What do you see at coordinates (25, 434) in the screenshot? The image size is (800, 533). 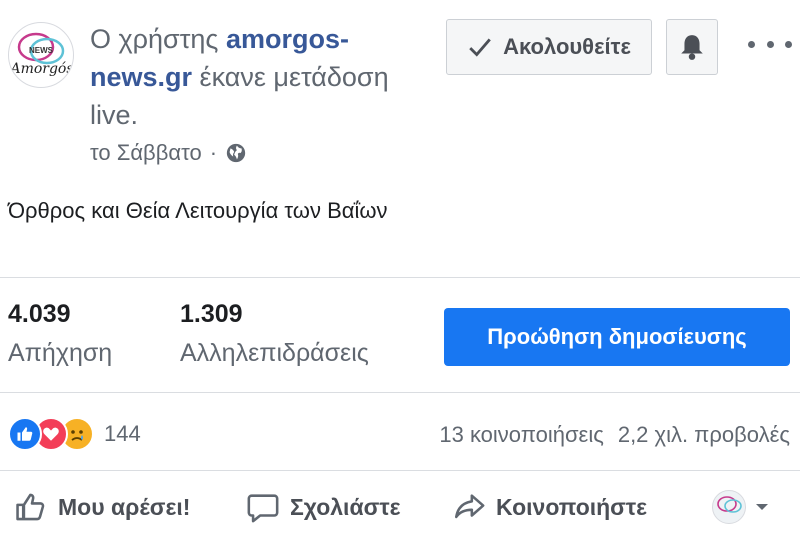 I see `like-reaction-icon` at bounding box center [25, 434].